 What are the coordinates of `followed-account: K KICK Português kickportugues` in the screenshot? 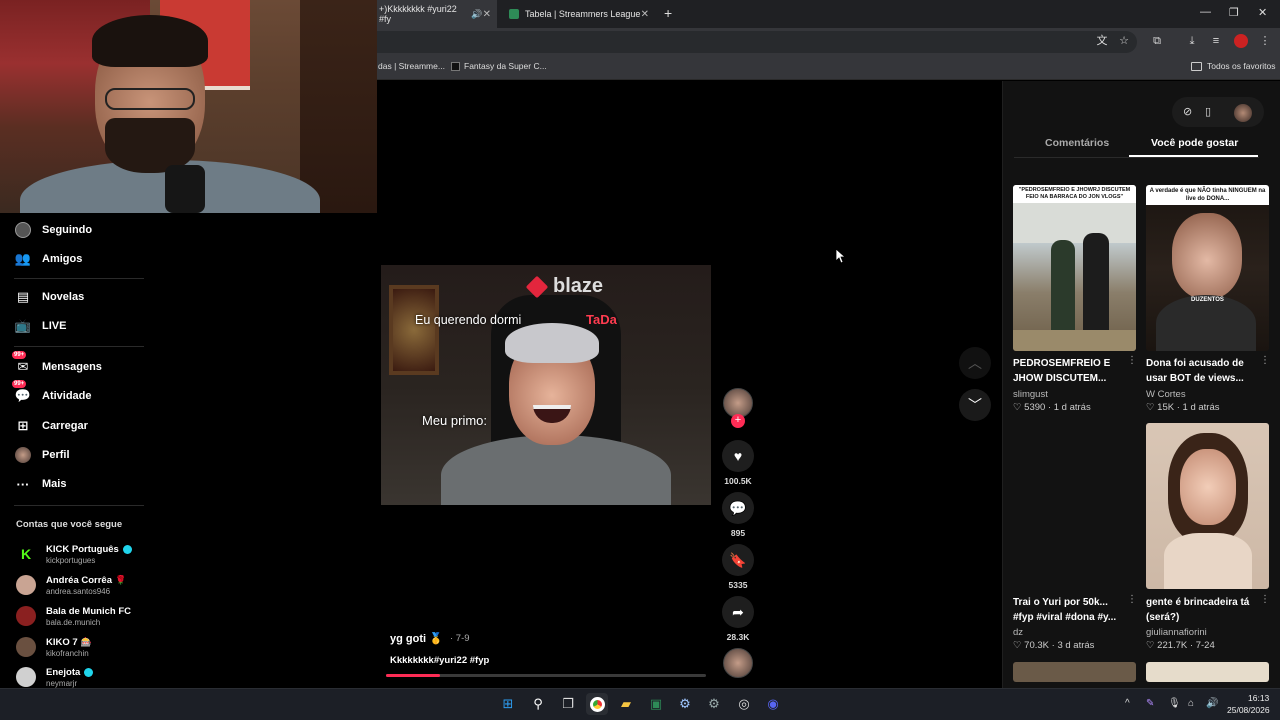 It's located at (74, 554).